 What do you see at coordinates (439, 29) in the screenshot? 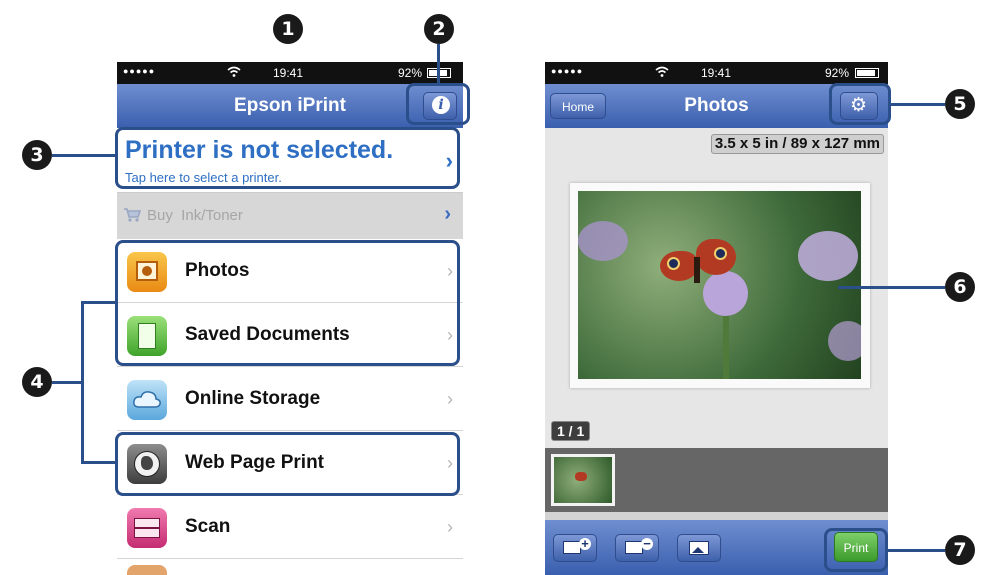
I see `callout-2: 2` at bounding box center [439, 29].